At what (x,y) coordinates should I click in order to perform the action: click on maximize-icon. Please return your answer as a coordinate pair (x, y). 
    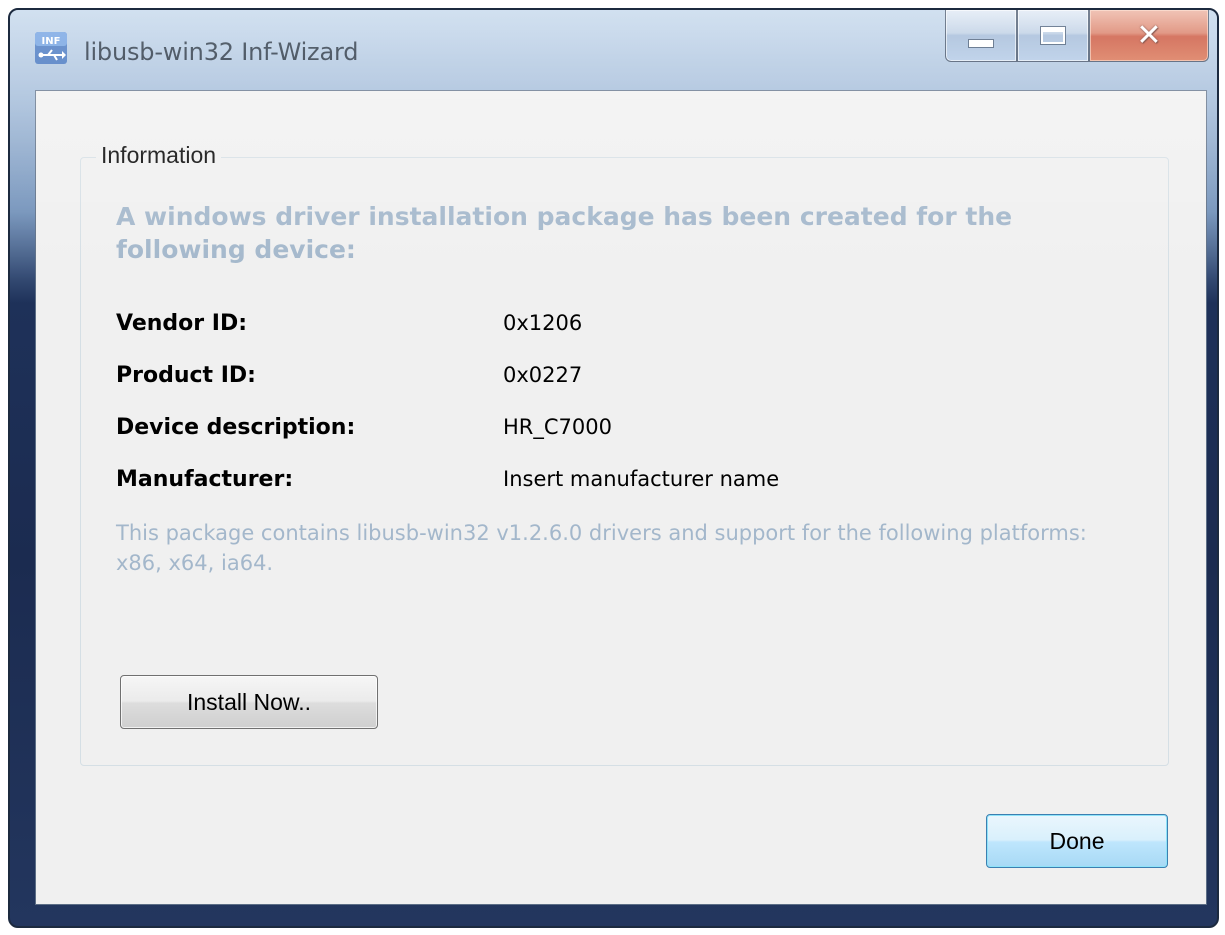
    Looking at the image, I should click on (1053, 35).